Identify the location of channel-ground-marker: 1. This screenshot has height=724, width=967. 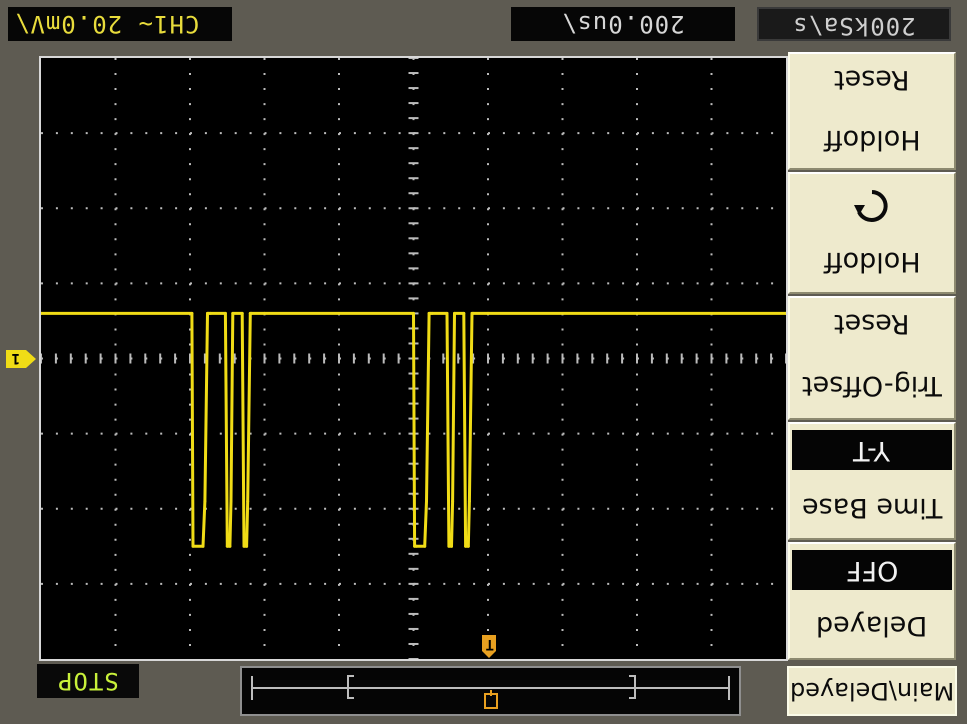
(21, 359).